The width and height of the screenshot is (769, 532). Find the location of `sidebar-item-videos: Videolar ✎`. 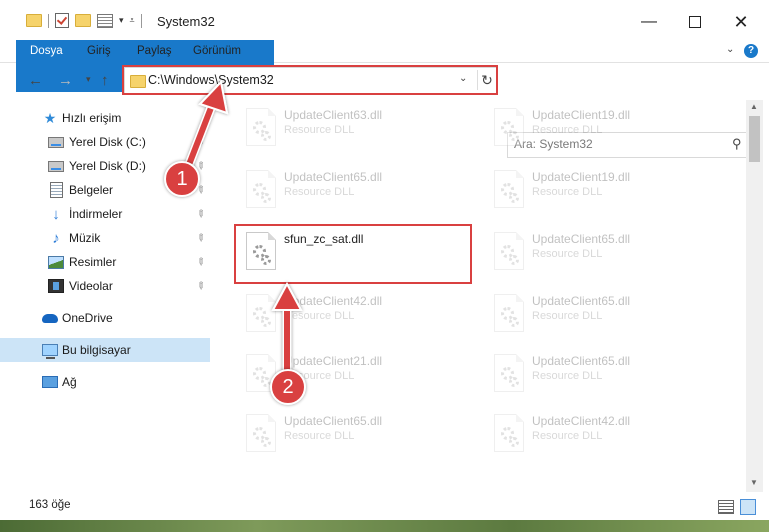

sidebar-item-videos: Videolar ✎ is located at coordinates (105, 286).